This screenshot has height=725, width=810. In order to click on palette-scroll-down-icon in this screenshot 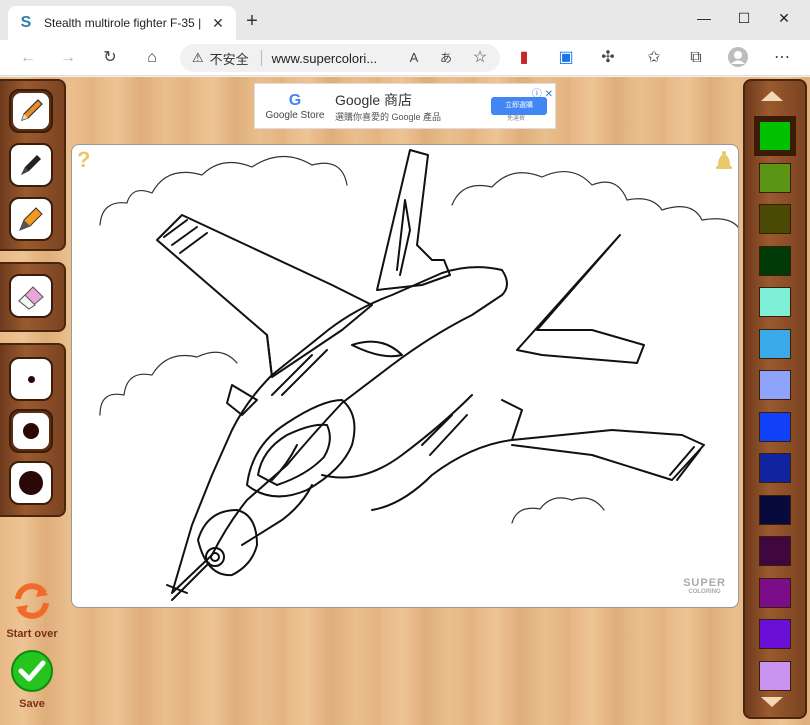, I will do `click(772, 702)`.